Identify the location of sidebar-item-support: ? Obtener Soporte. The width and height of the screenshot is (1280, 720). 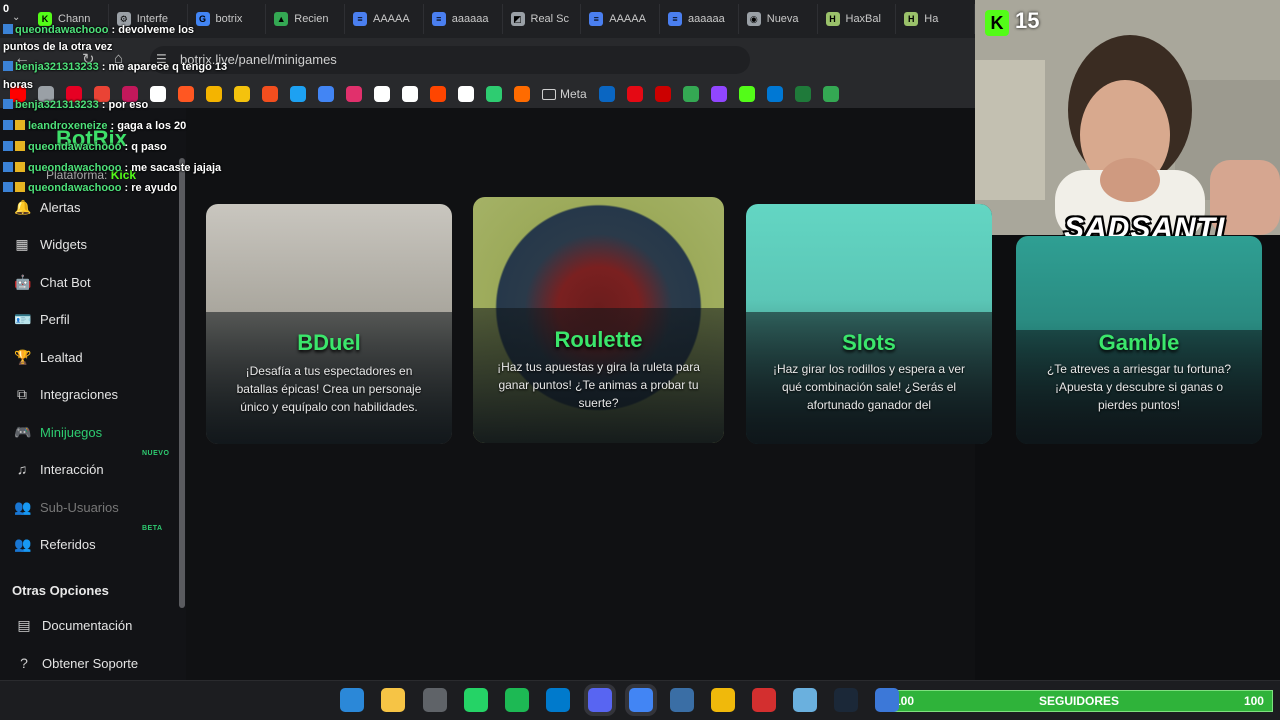
(96, 663).